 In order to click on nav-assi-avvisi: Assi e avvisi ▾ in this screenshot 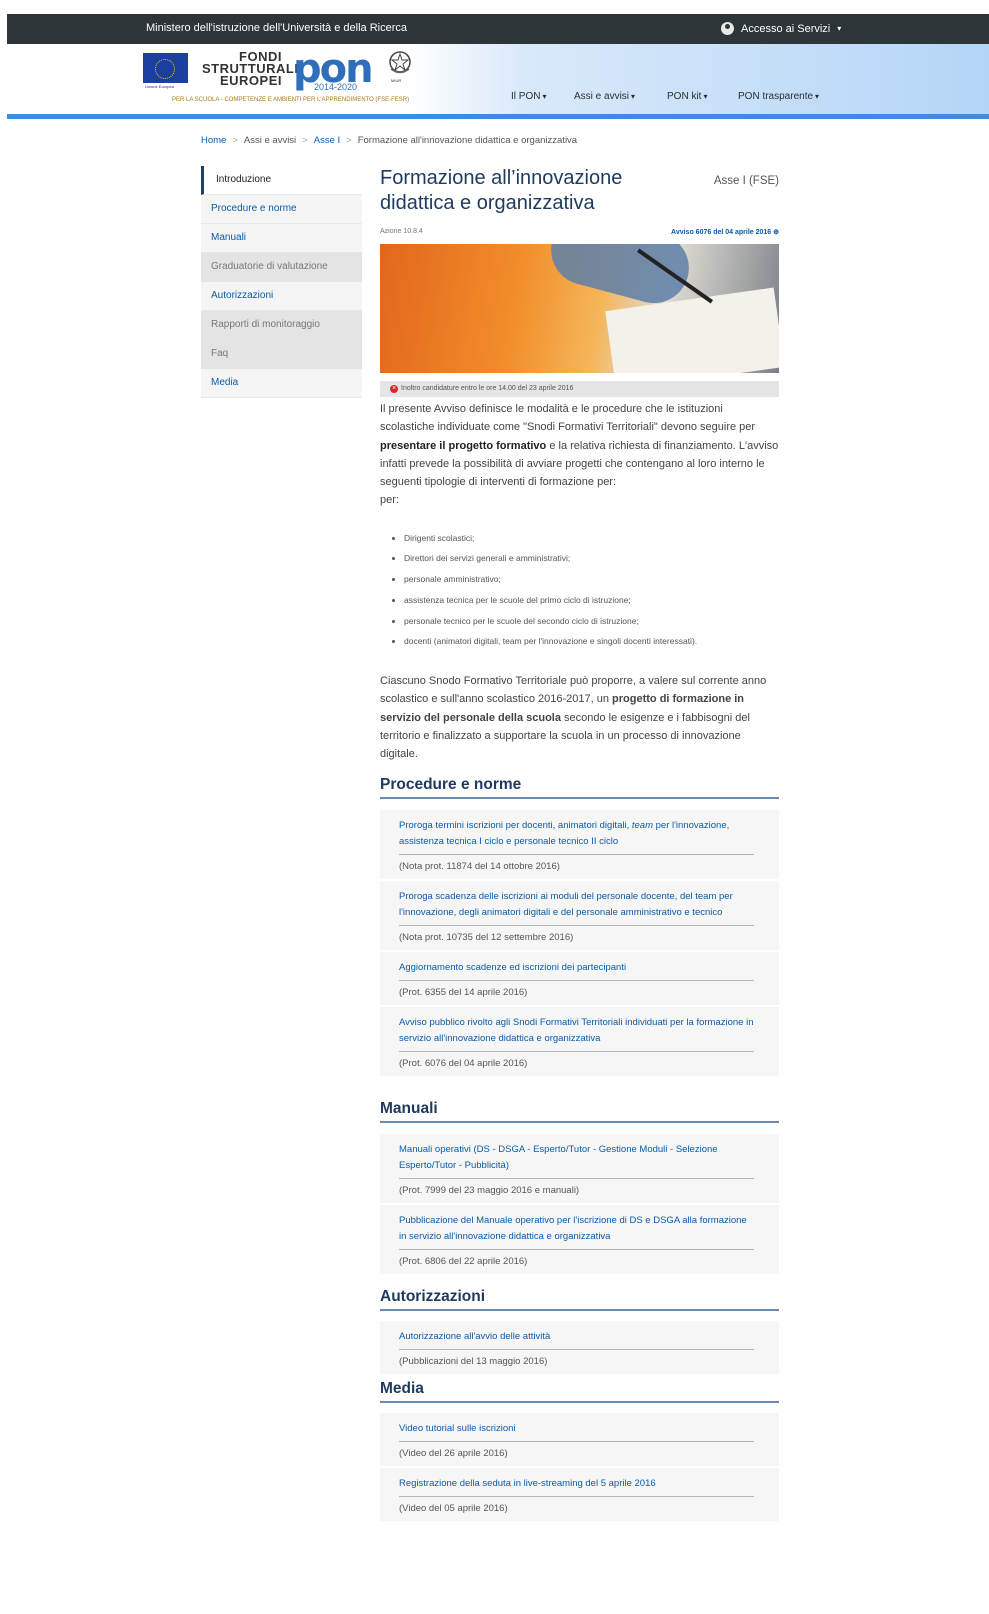, I will do `click(604, 96)`.